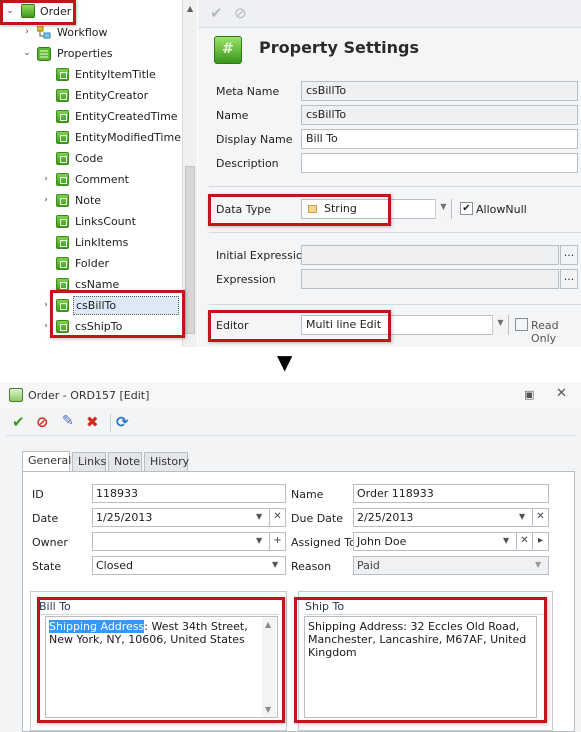  What do you see at coordinates (90, 116) in the screenshot?
I see `tree-item-entitycreatedtime: EntityCreatedTime` at bounding box center [90, 116].